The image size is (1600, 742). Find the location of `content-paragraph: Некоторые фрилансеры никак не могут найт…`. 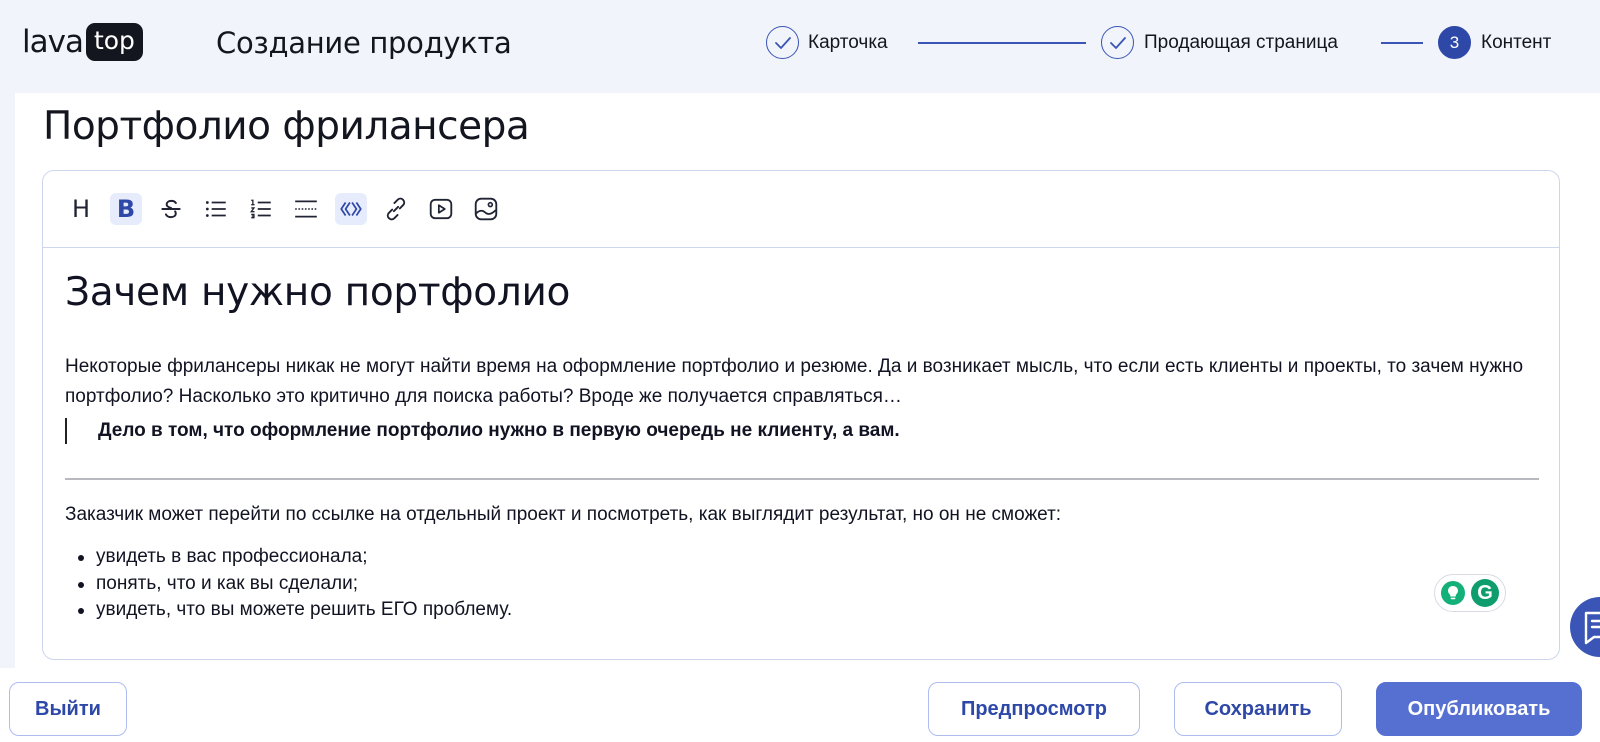

content-paragraph: Некоторые фрилансеры никак не могут найт… is located at coordinates (805, 382).